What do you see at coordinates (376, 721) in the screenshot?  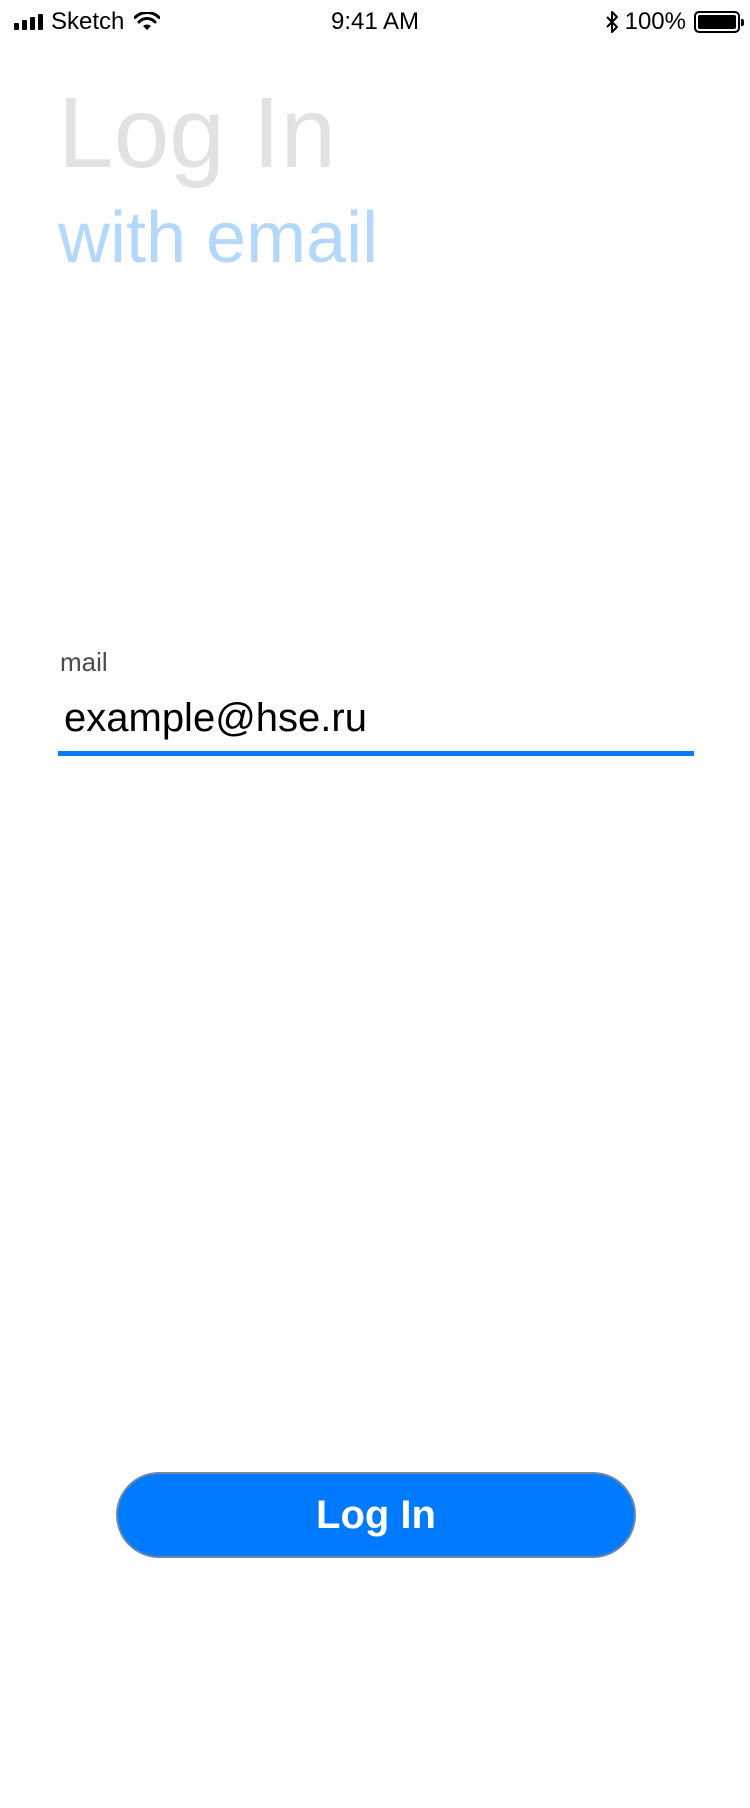 I see `email-field` at bounding box center [376, 721].